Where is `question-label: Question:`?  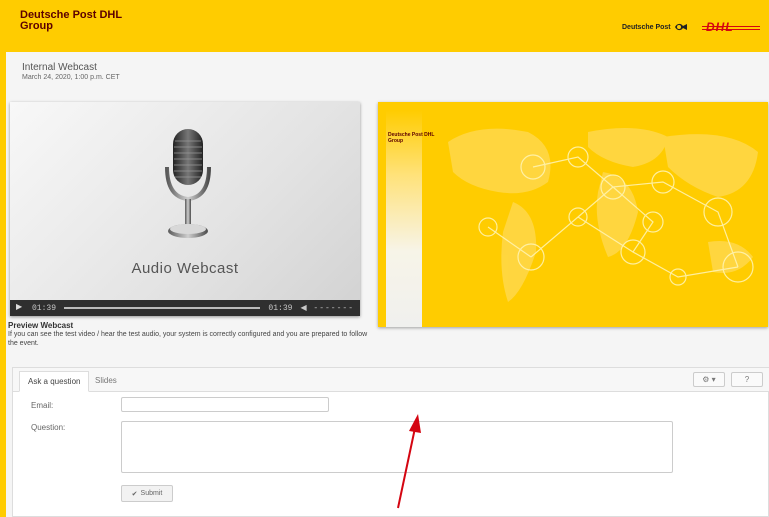 question-label: Question: is located at coordinates (48, 427).